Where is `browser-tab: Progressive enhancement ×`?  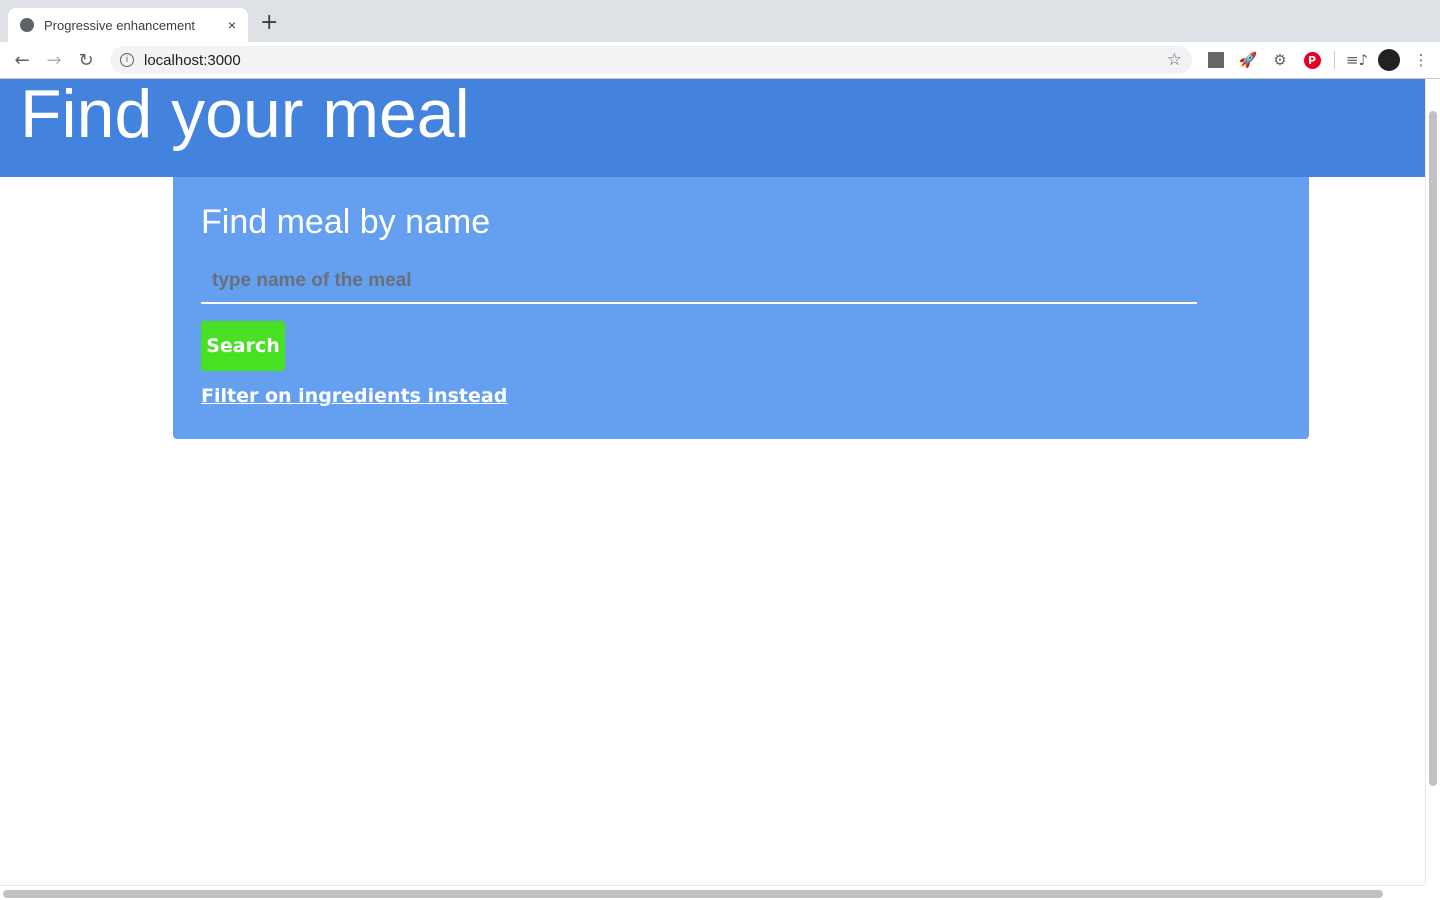 browser-tab: Progressive enhancement × is located at coordinates (128, 25).